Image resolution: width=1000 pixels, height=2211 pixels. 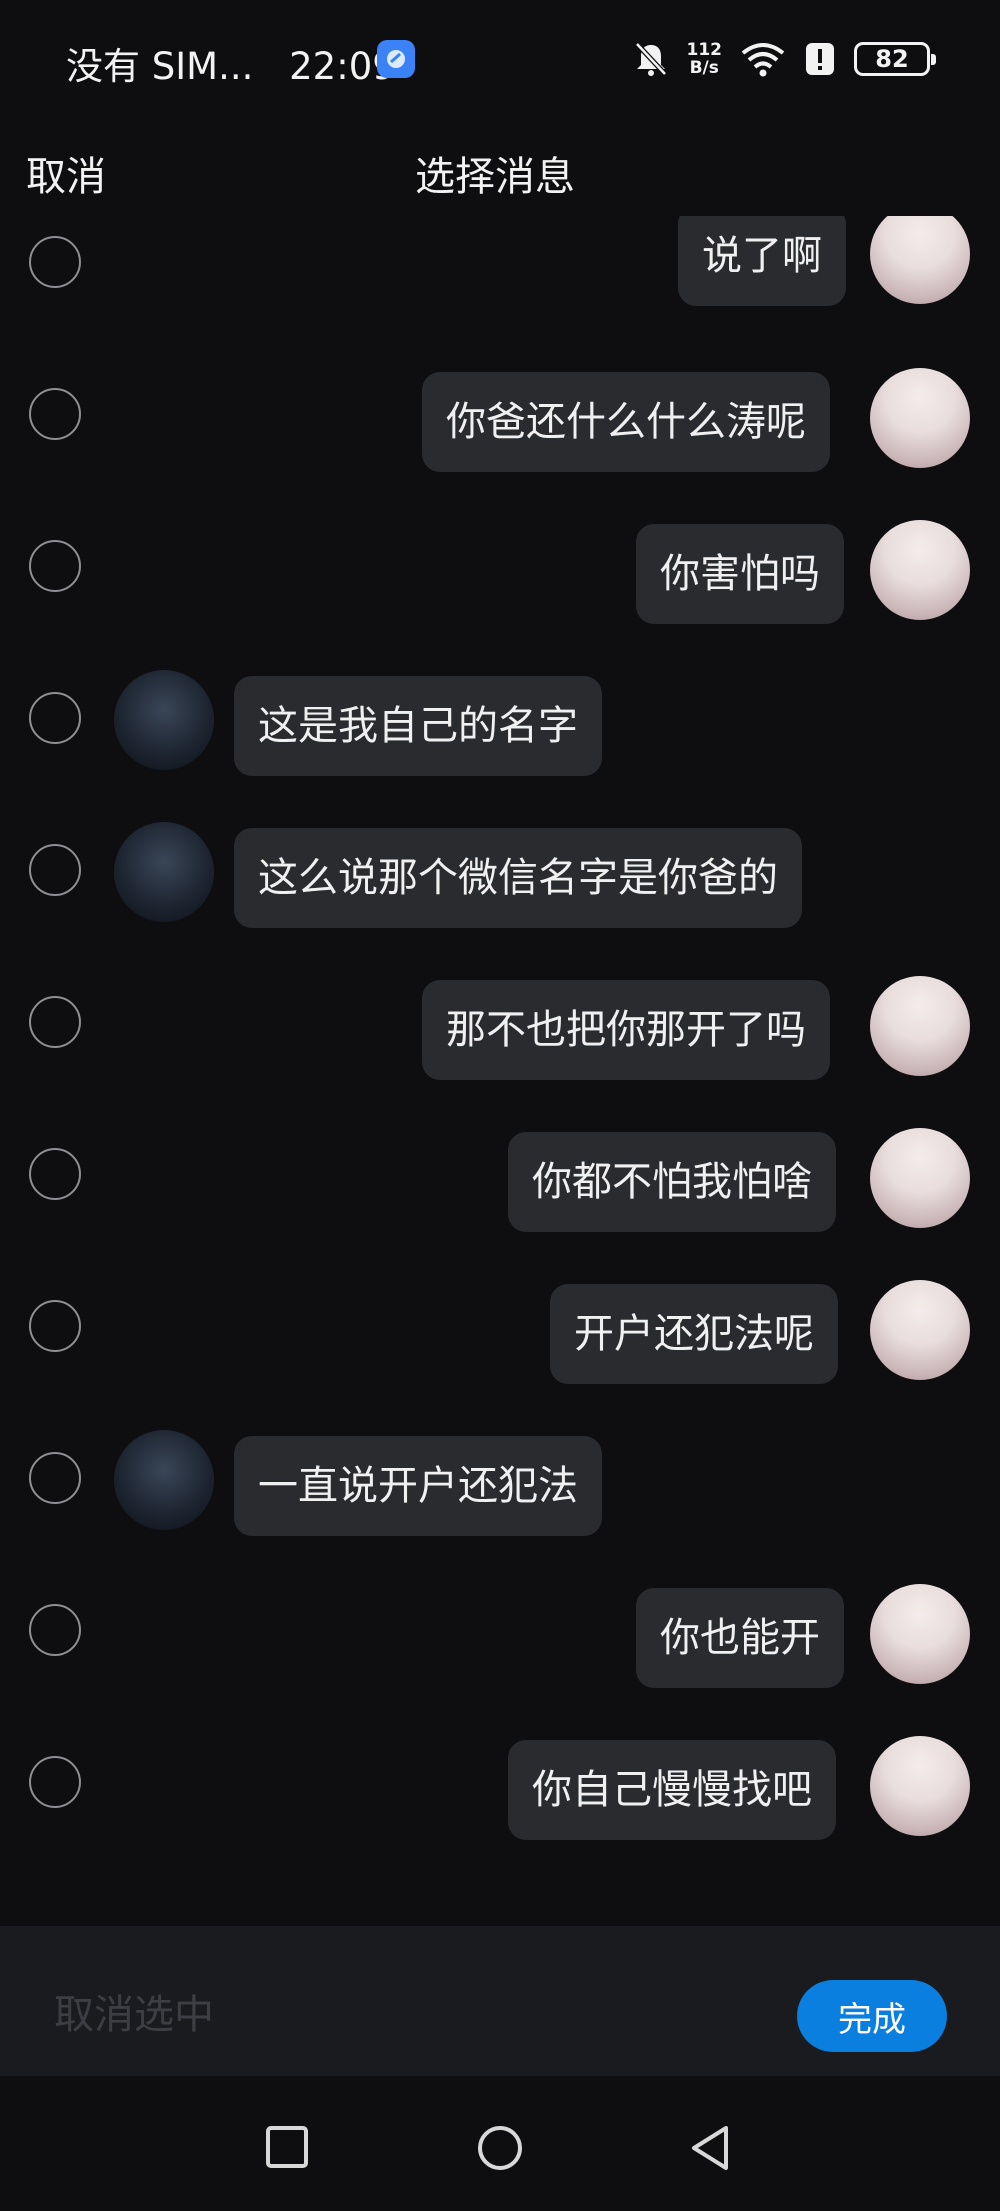 What do you see at coordinates (711, 2148) in the screenshot?
I see `back-triangle-icon` at bounding box center [711, 2148].